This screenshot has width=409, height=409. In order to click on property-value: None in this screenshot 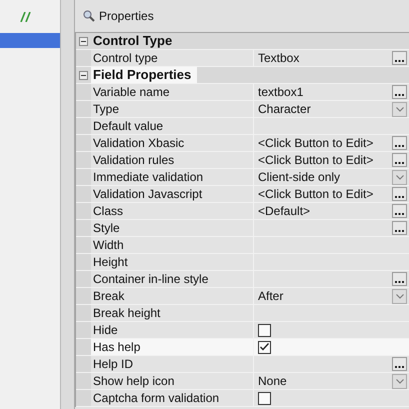, I will do `click(325, 381)`.